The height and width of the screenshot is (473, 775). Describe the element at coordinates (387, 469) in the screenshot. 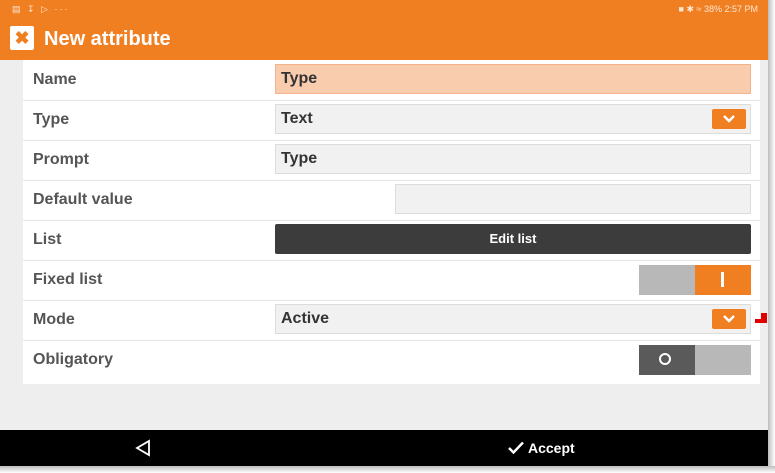

I see `frame-shadow-bottom` at that location.